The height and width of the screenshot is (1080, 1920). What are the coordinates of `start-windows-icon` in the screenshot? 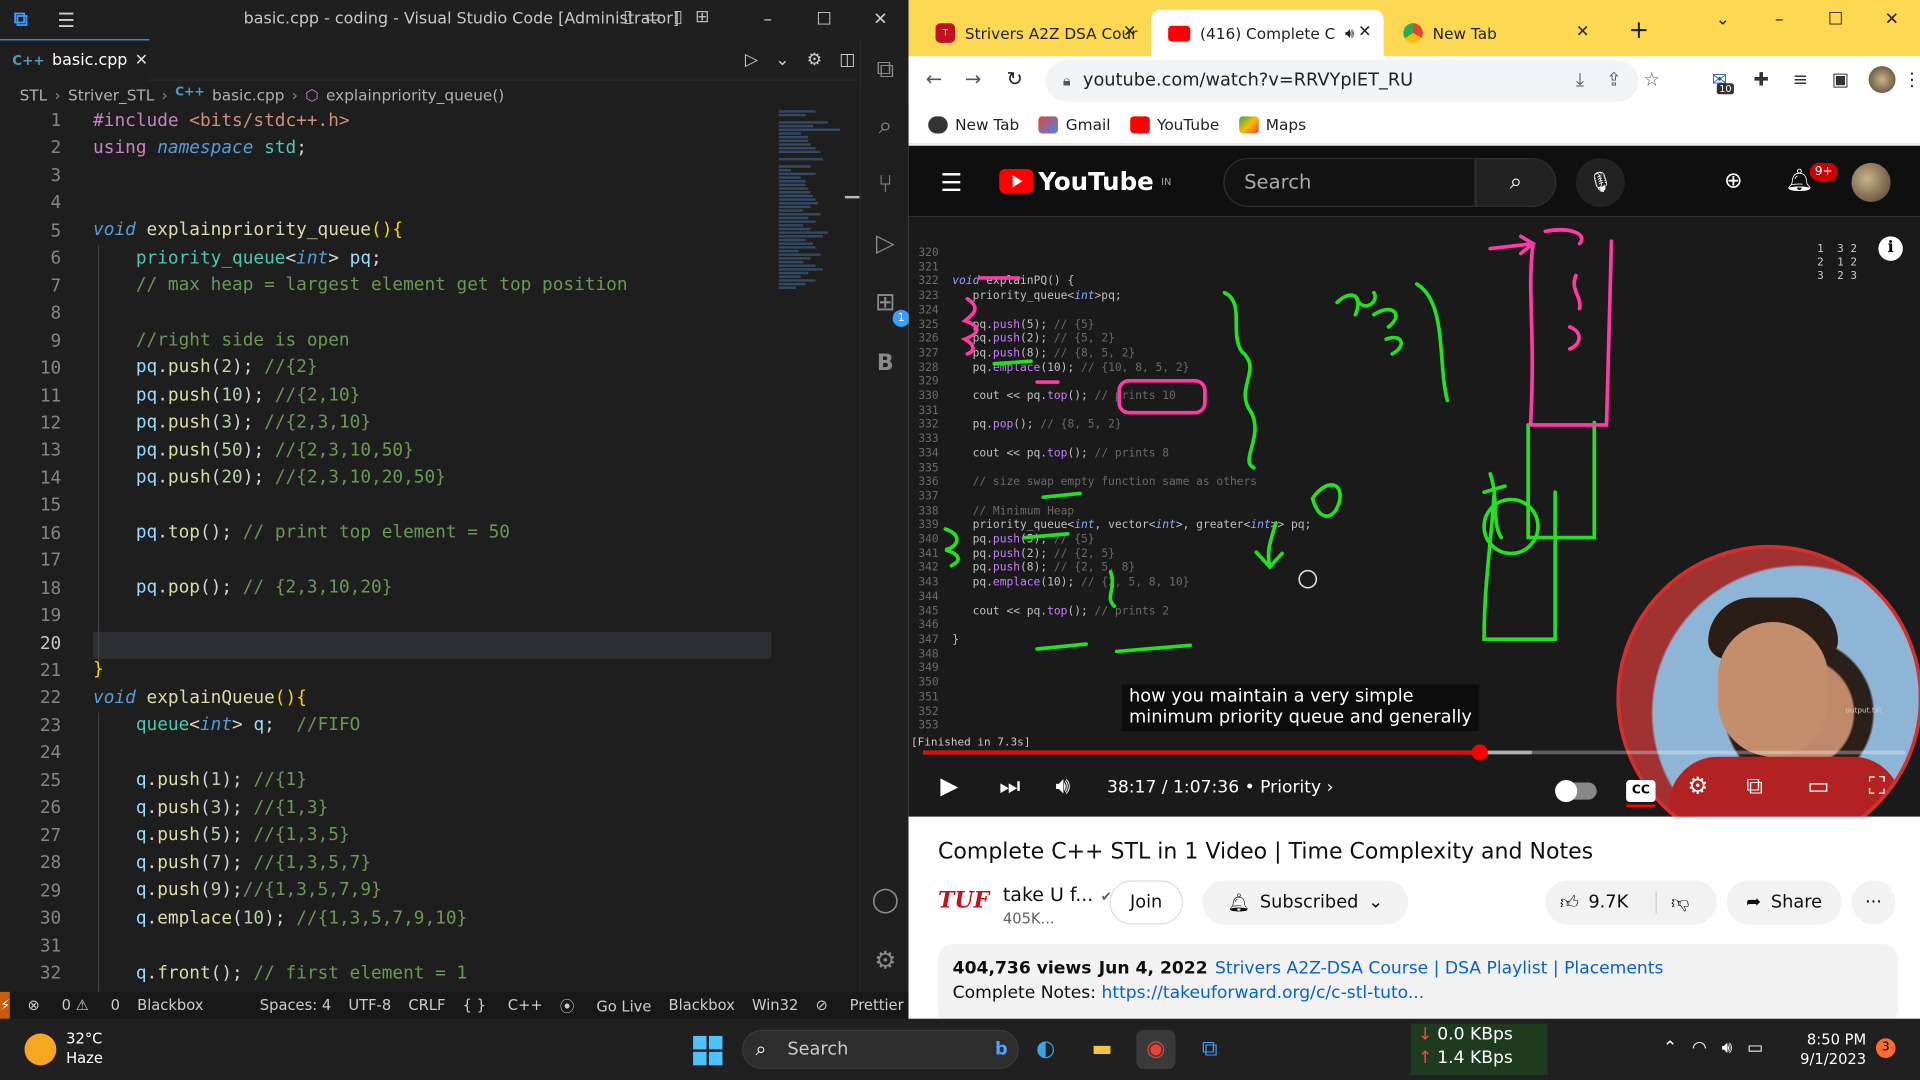 It's located at (708, 1050).